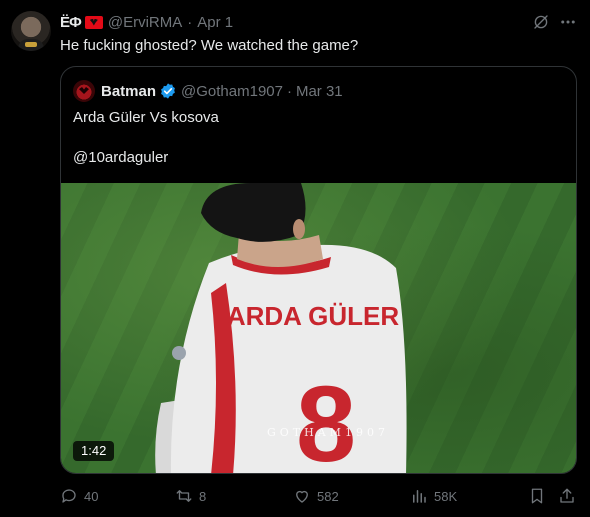 The width and height of the screenshot is (590, 517). I want to click on repost-count: 8, so click(203, 496).